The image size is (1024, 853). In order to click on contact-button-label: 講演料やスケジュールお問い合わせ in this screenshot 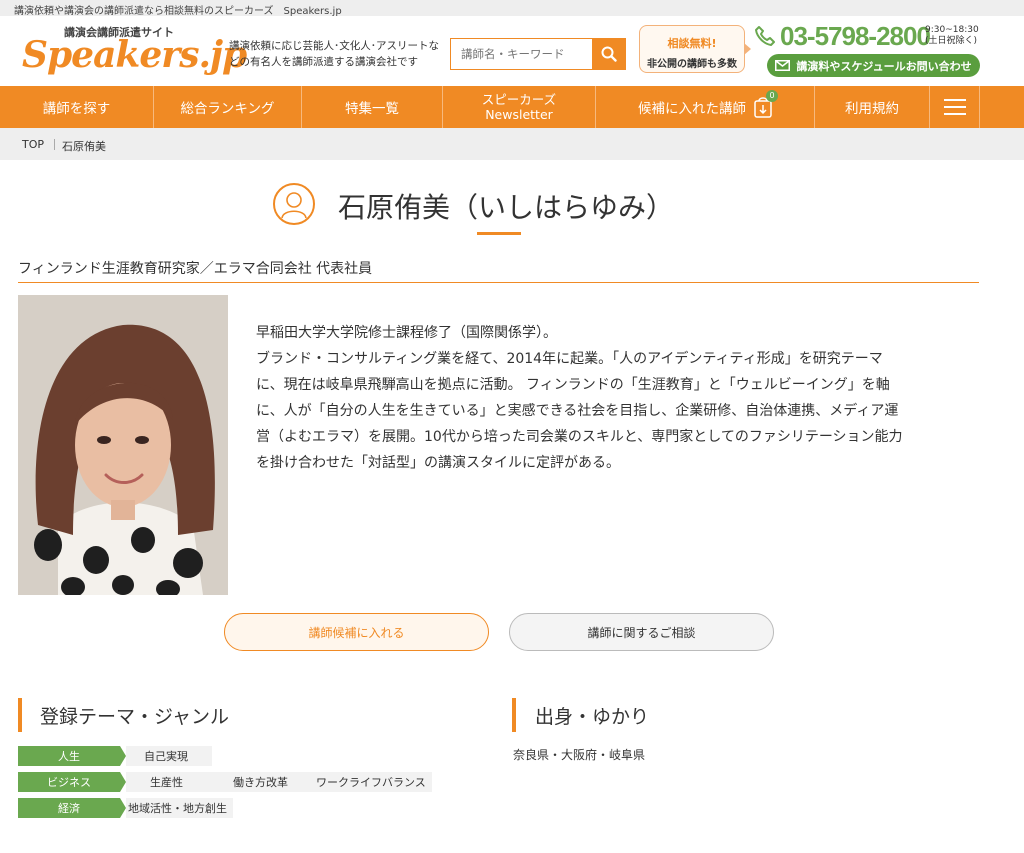, I will do `click(884, 66)`.